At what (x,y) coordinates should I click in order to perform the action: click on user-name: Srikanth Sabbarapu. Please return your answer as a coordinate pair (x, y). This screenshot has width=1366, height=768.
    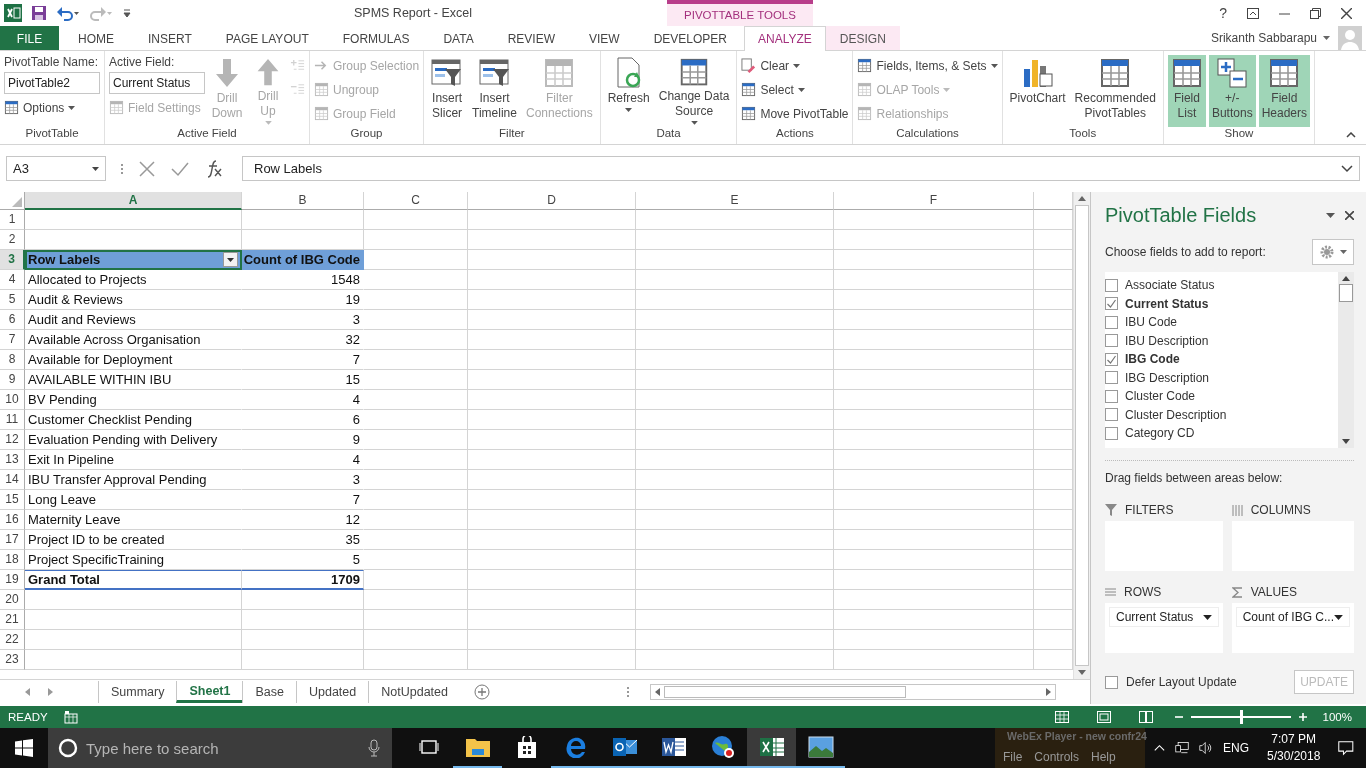
    Looking at the image, I should click on (1263, 38).